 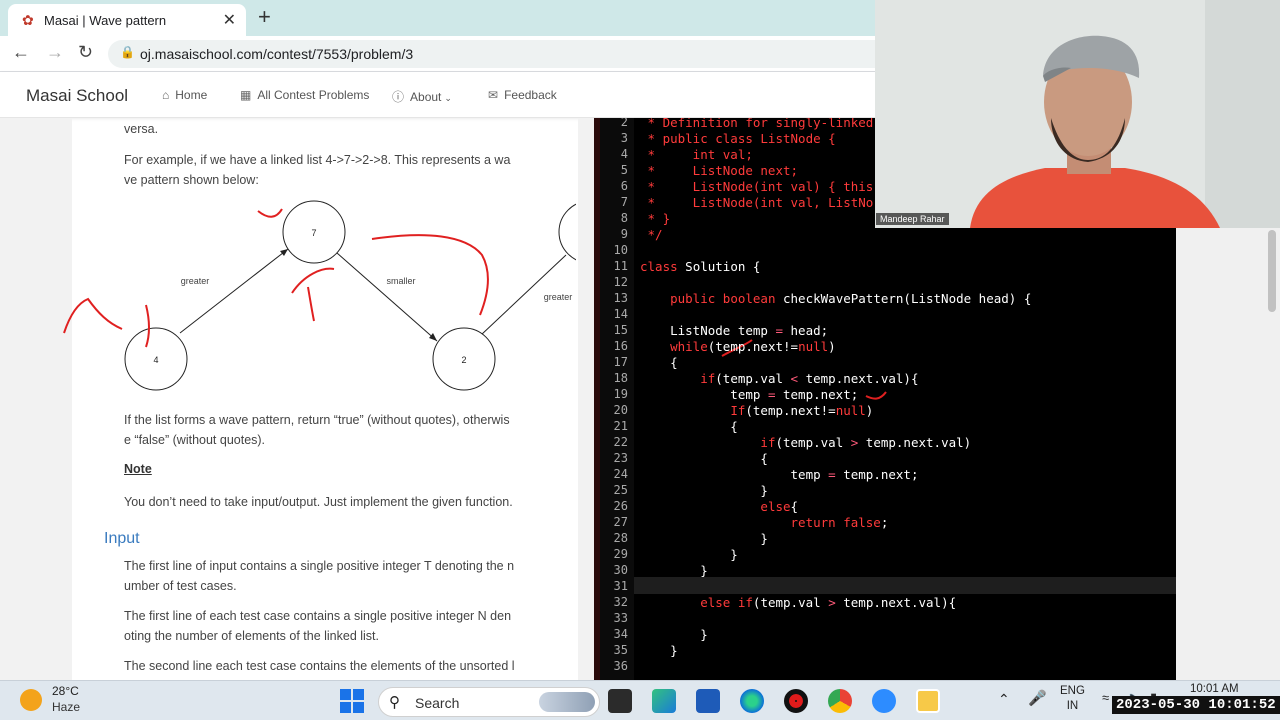 I want to click on grid-icon: ▦, so click(x=246, y=95).